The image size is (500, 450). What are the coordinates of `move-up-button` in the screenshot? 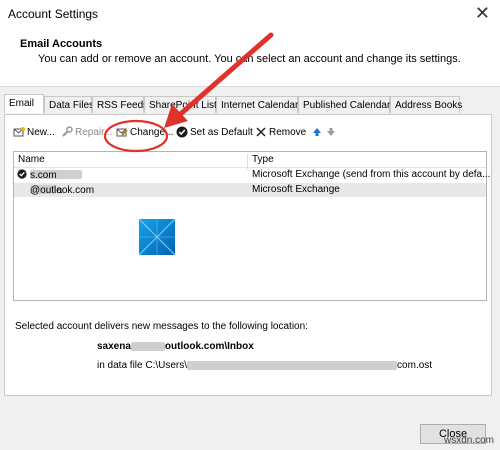 It's located at (318, 133).